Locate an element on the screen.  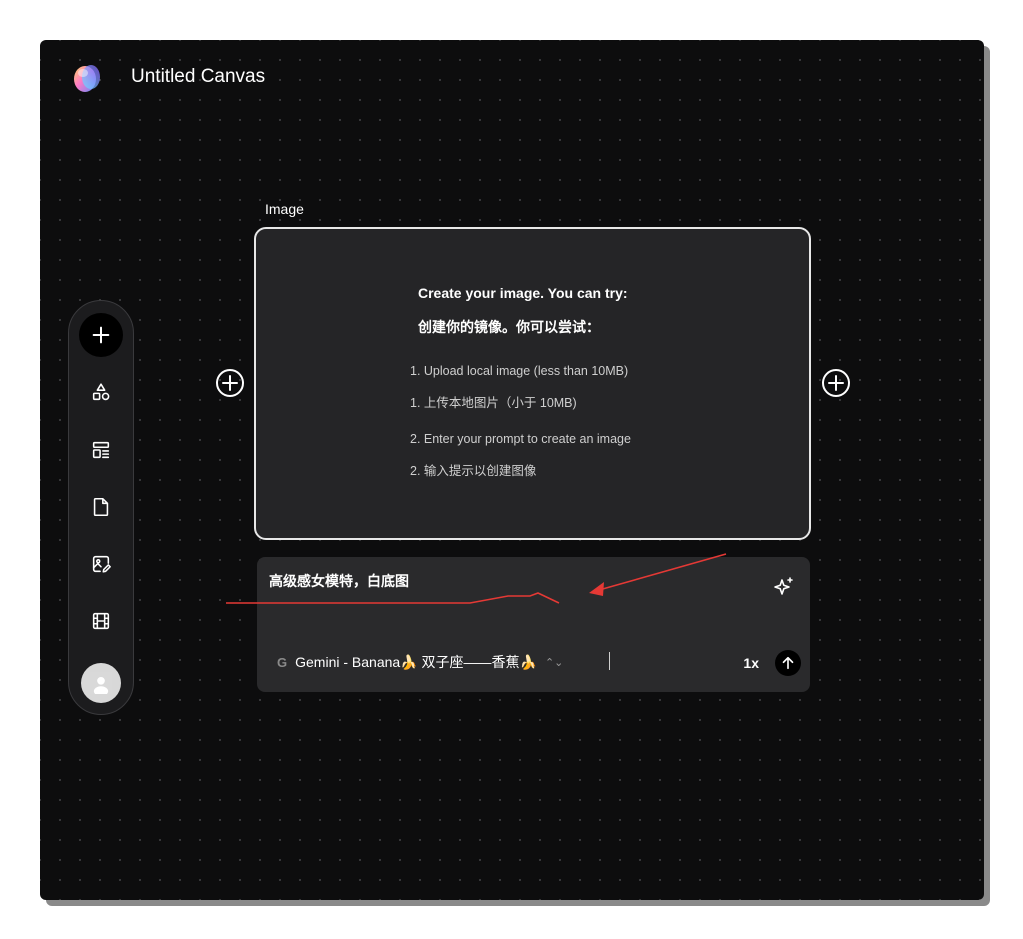
film-button is located at coordinates (101, 621).